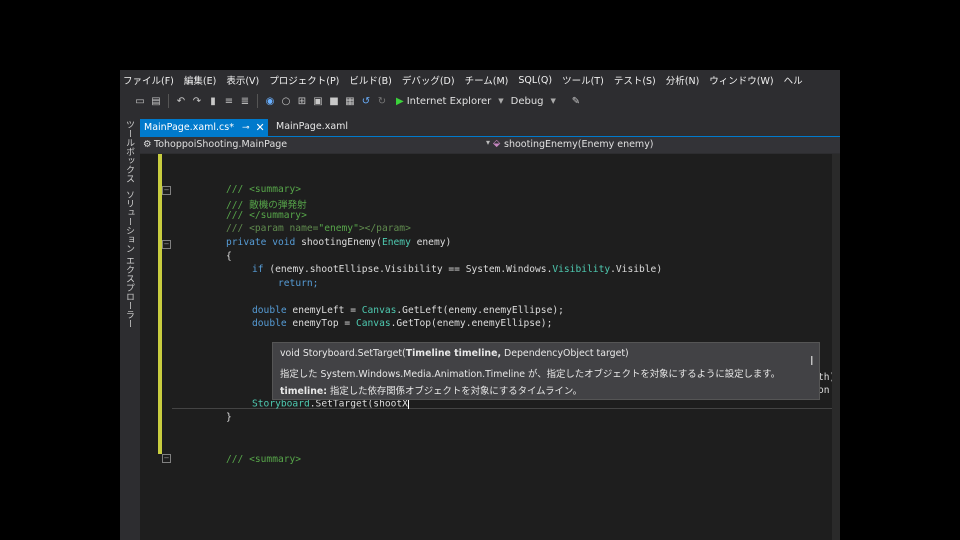 The image size is (960, 540). Describe the element at coordinates (270, 101) in the screenshot. I see `navigate-back-icon: ◉` at that location.